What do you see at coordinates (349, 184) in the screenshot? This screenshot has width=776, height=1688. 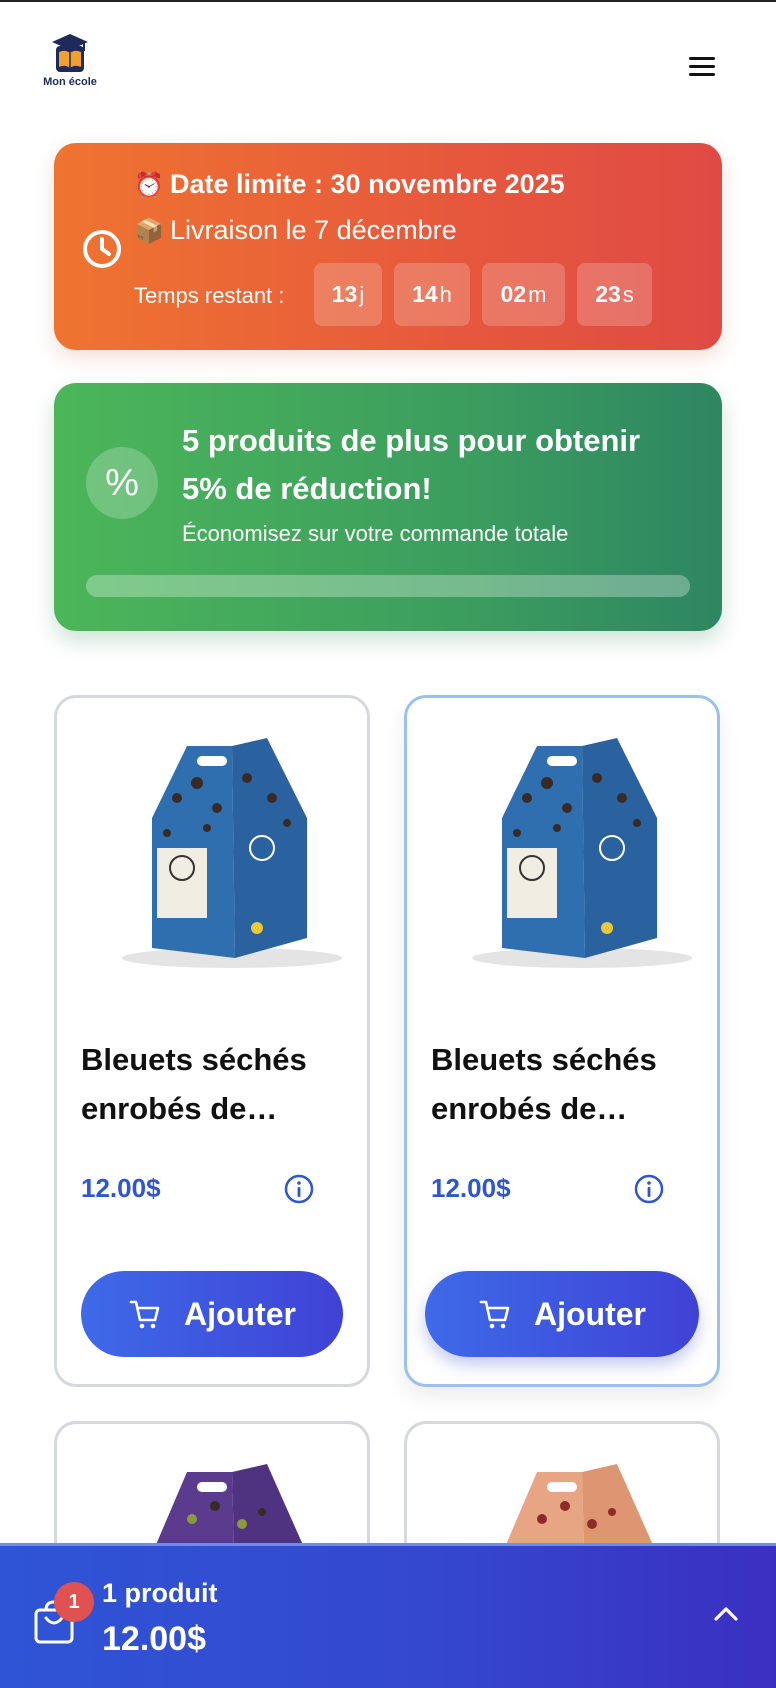 I see `deadline-date: ⏰ Date limite : 30 novembre 2025` at bounding box center [349, 184].